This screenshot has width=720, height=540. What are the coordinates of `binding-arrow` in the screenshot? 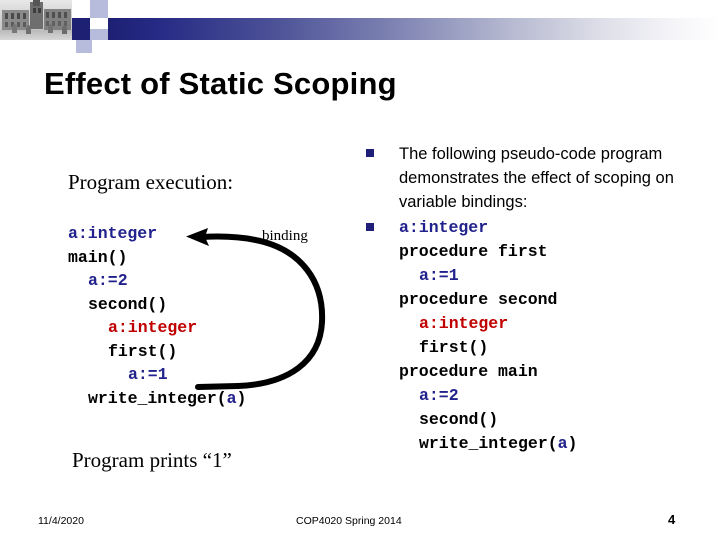 It's located at (256, 309).